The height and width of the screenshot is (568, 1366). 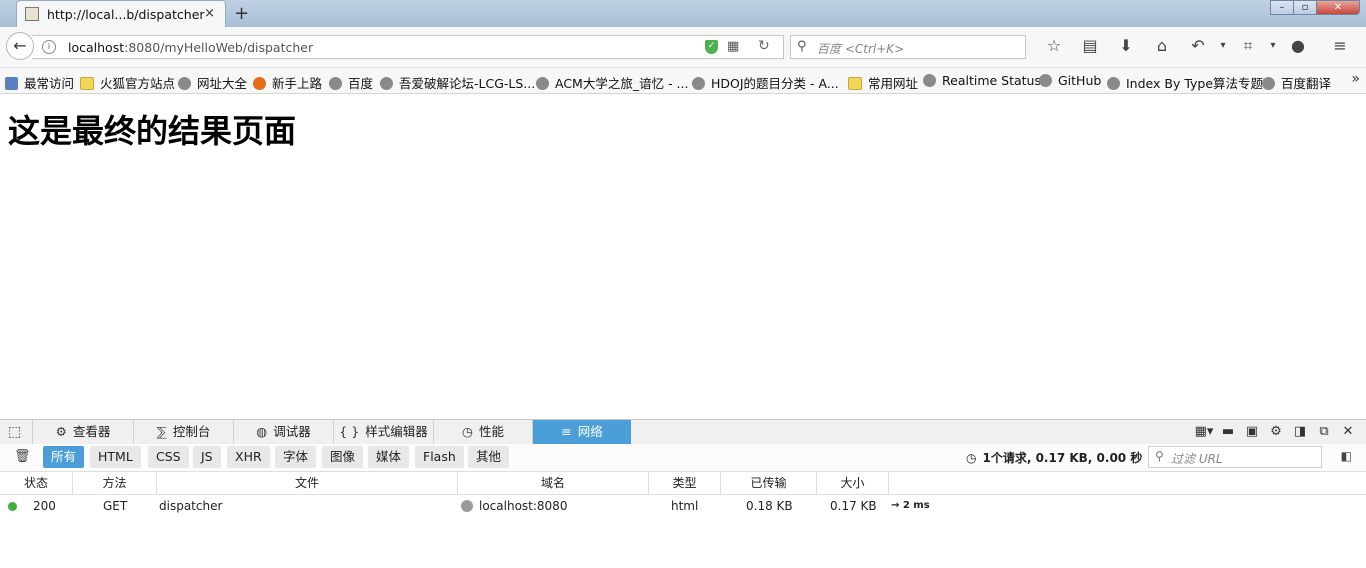 I want to click on back-button: ←, so click(x=20, y=46).